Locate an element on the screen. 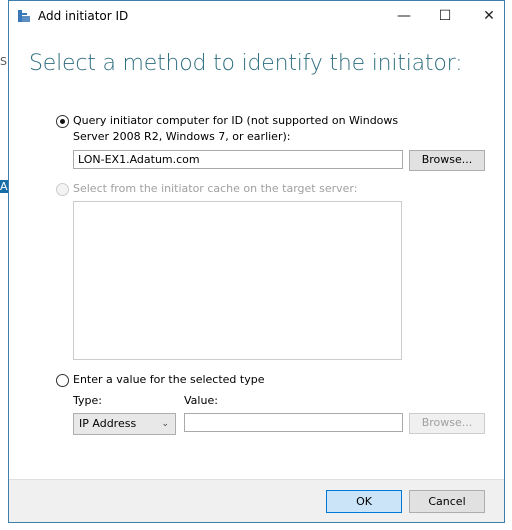 The height and width of the screenshot is (530, 512). initiator-icon is located at coordinates (24, 16).